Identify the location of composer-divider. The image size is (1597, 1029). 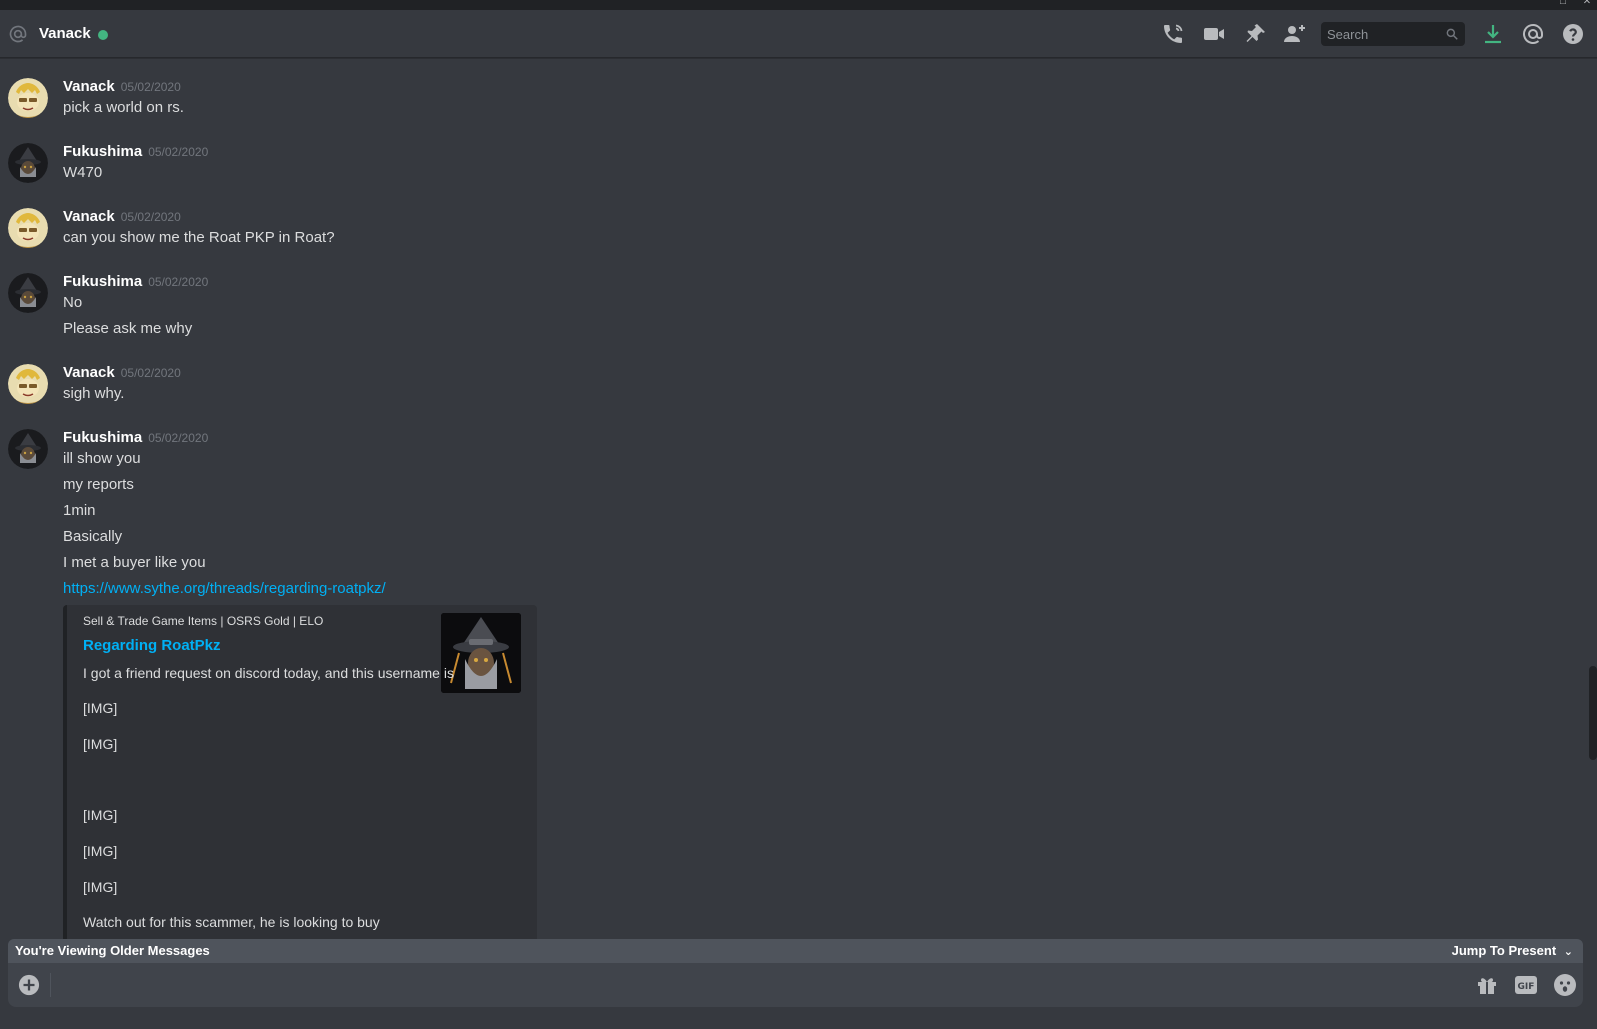
(50, 985).